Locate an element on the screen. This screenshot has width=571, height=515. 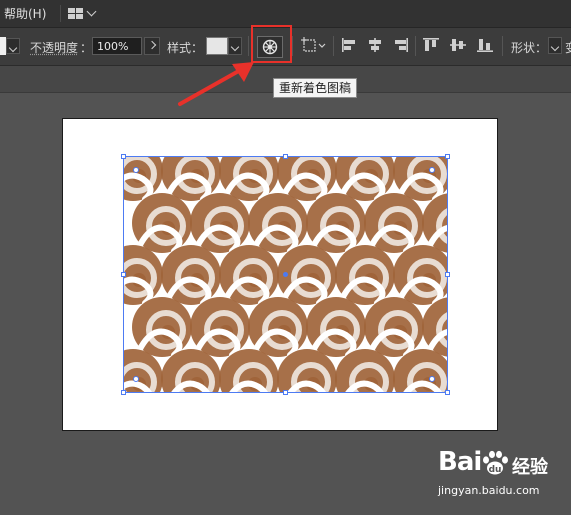
style-colon: ： is located at coordinates (197, 48).